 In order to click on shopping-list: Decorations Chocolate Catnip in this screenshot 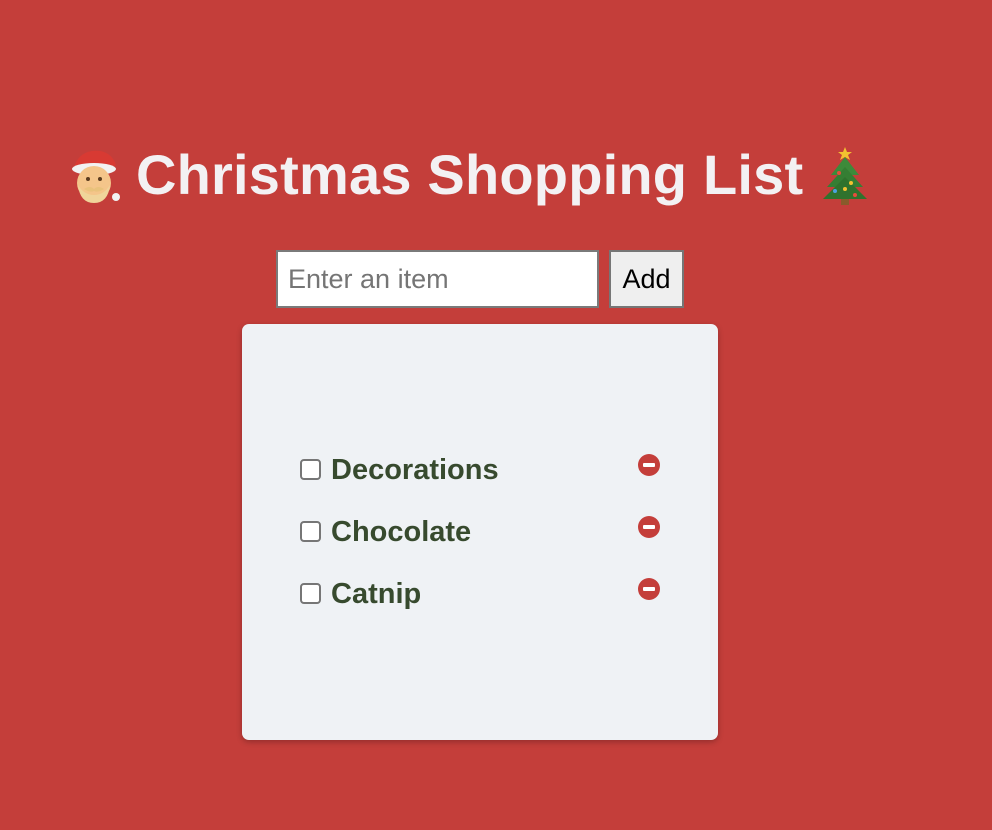, I will do `click(481, 541)`.